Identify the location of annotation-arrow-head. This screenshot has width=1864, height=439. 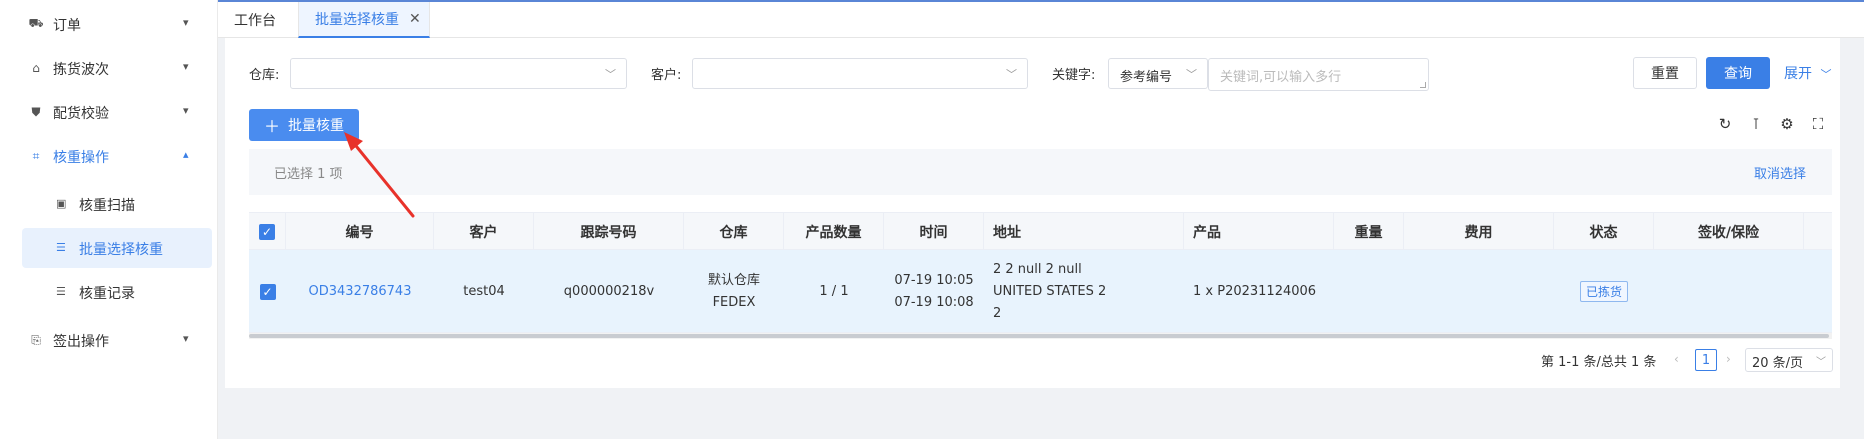
(353, 141).